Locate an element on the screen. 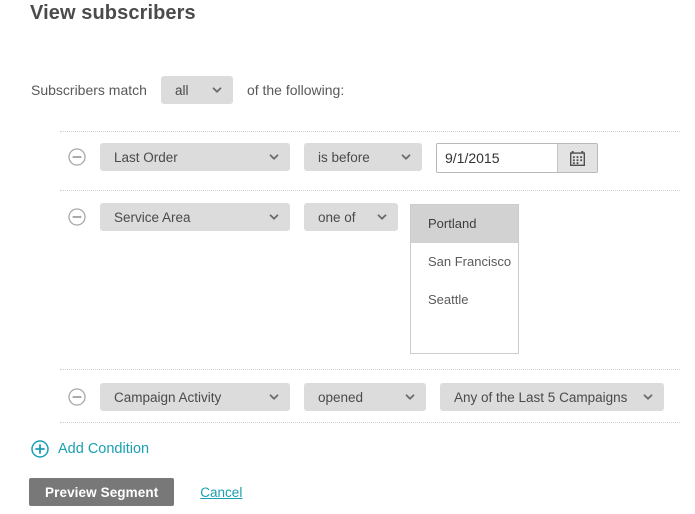 The image size is (695, 514). date-input is located at coordinates (497, 158).